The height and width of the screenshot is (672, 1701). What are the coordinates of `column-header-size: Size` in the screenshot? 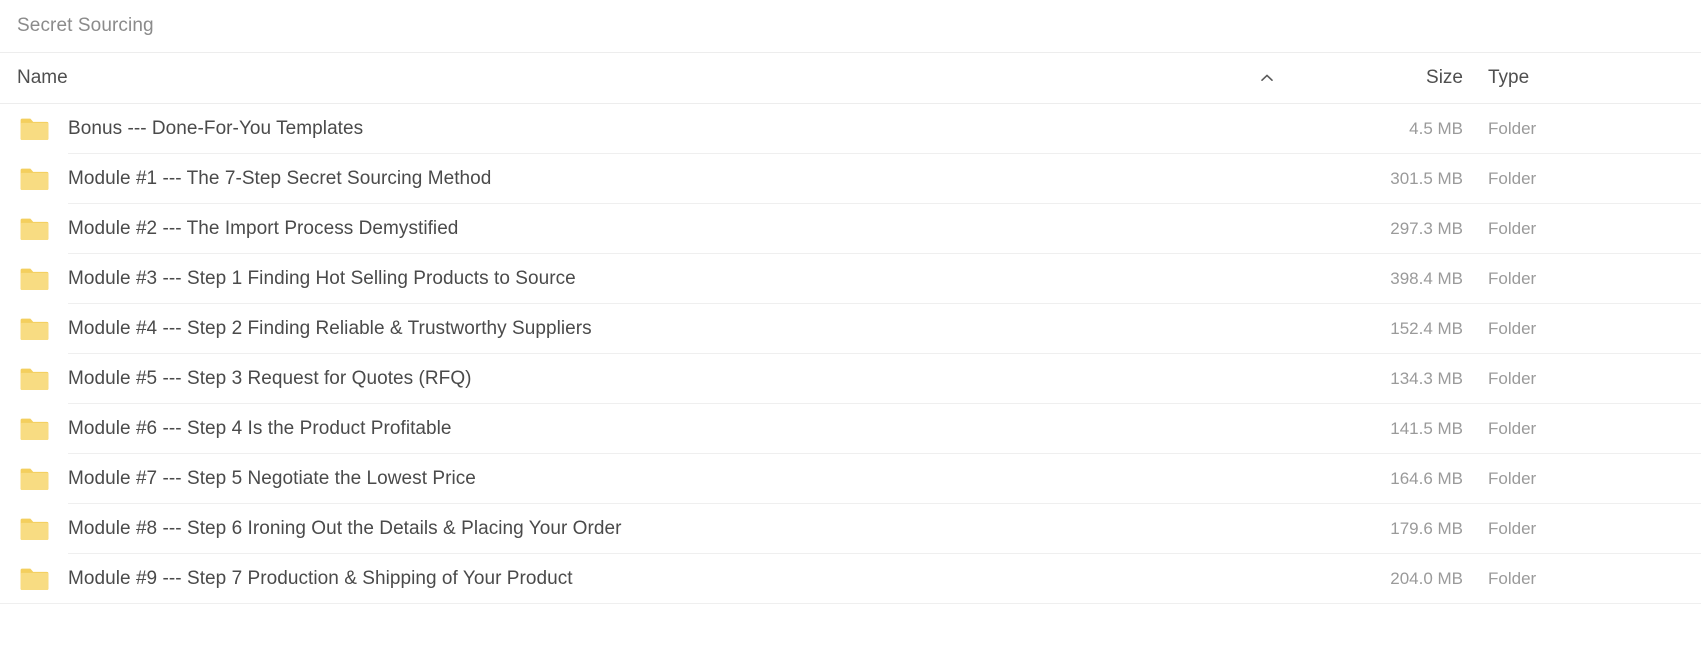 It's located at (1384, 78).